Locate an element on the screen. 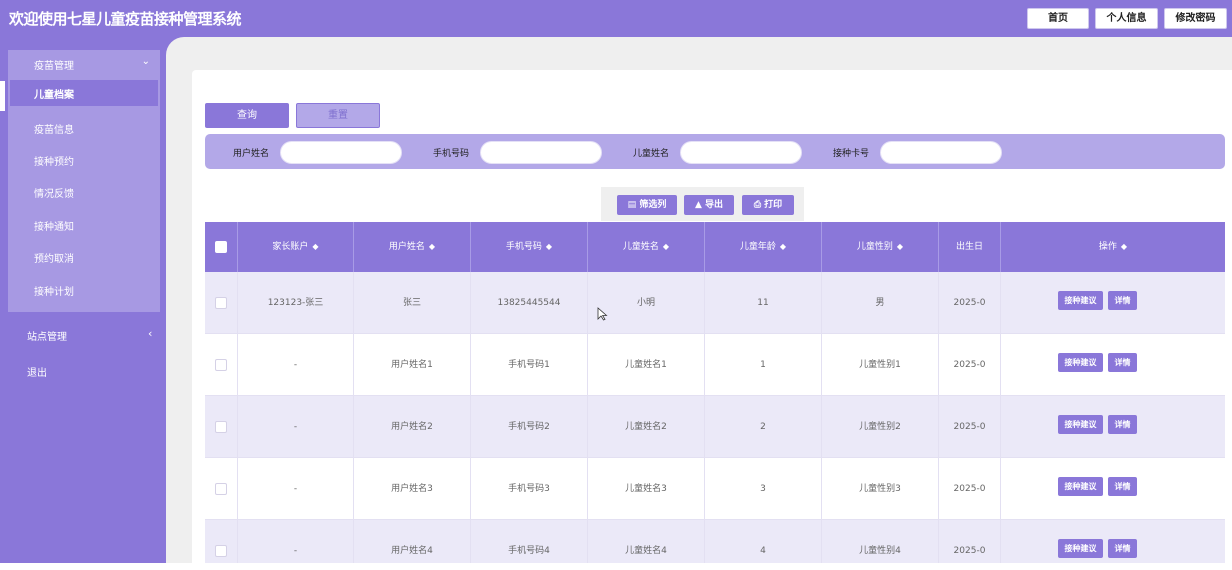 The width and height of the screenshot is (1232, 570). table-row: - 用户姓名4 手机号码4 儿童姓名4 4 儿童性别4 2025-0 接种建议 详情 is located at coordinates (715, 541).